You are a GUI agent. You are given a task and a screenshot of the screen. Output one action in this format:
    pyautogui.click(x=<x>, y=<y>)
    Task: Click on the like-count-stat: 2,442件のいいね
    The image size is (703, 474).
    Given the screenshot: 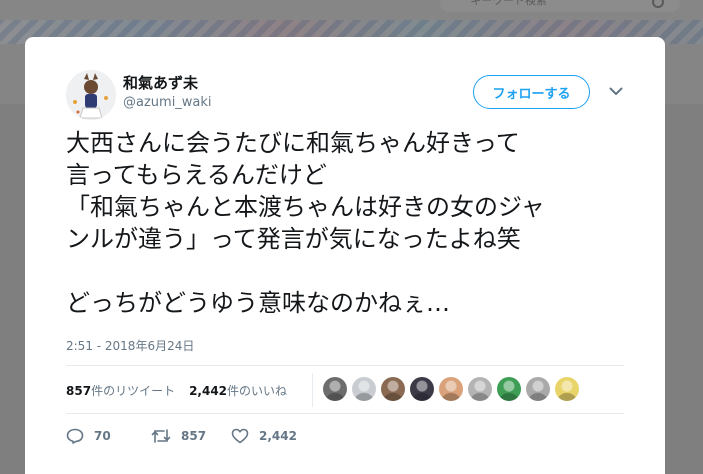 What is the action you would take?
    pyautogui.click(x=238, y=390)
    